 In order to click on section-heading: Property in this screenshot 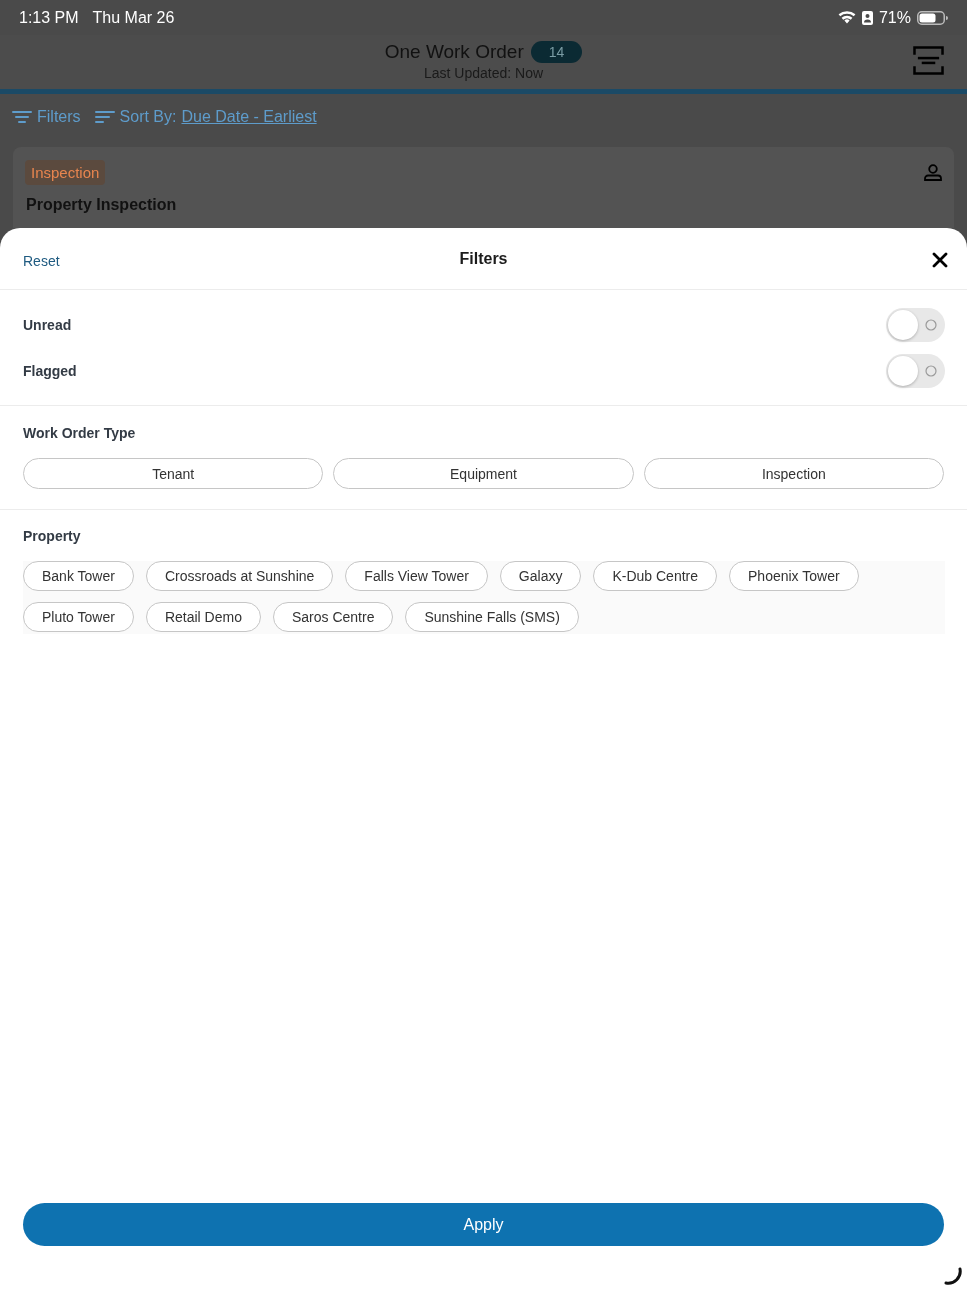, I will do `click(52, 536)`.